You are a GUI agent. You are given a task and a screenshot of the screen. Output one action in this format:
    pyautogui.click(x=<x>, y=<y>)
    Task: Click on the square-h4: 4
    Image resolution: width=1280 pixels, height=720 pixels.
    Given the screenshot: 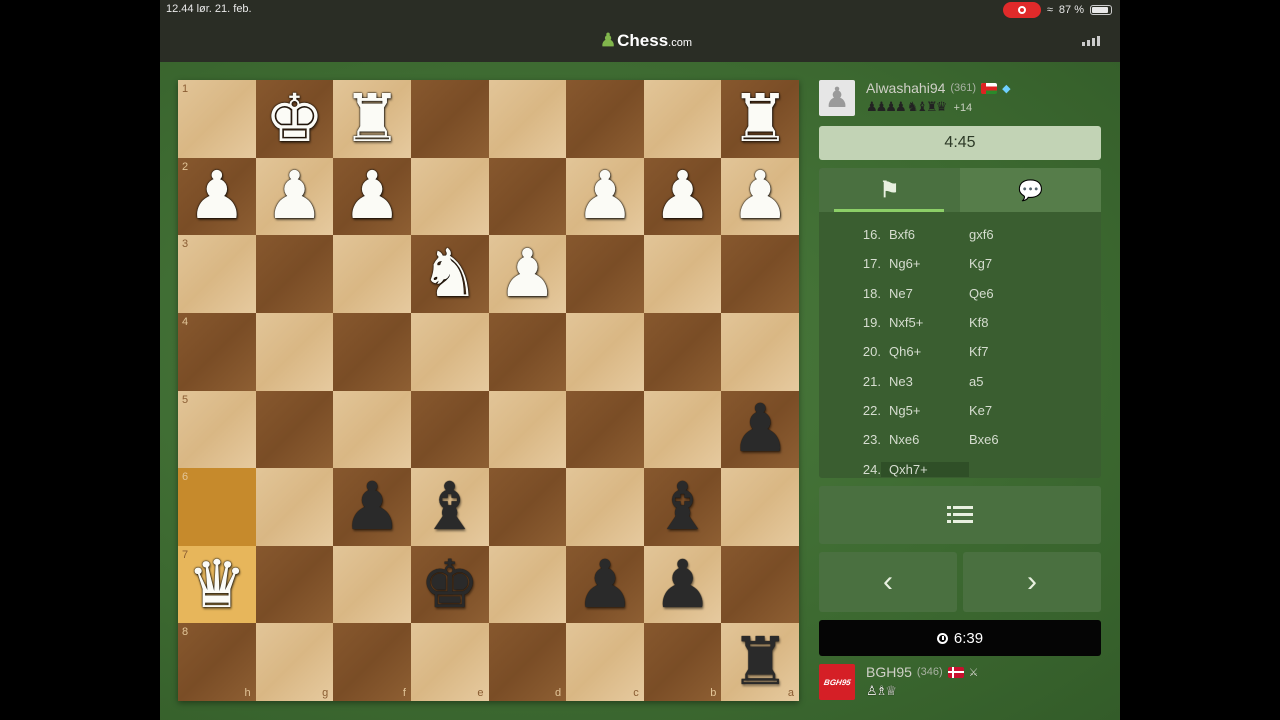 What is the action you would take?
    pyautogui.click(x=217, y=351)
    